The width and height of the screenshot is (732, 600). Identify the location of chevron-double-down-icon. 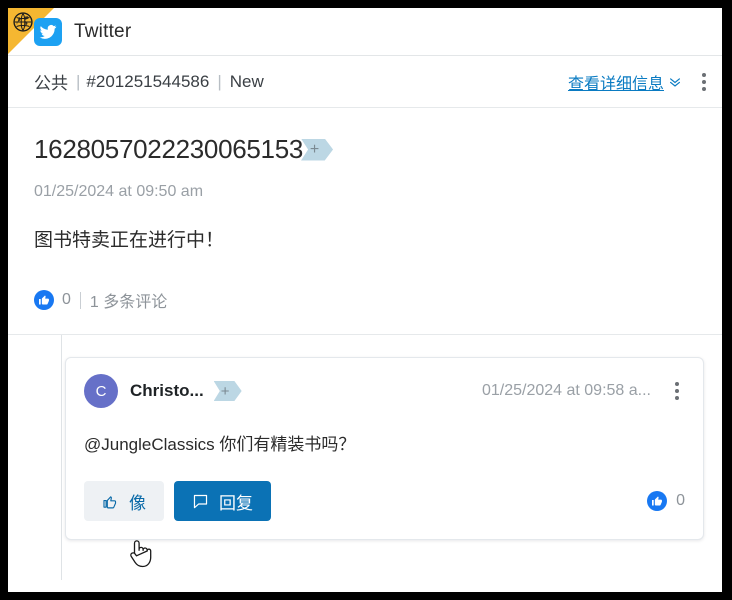
(675, 82).